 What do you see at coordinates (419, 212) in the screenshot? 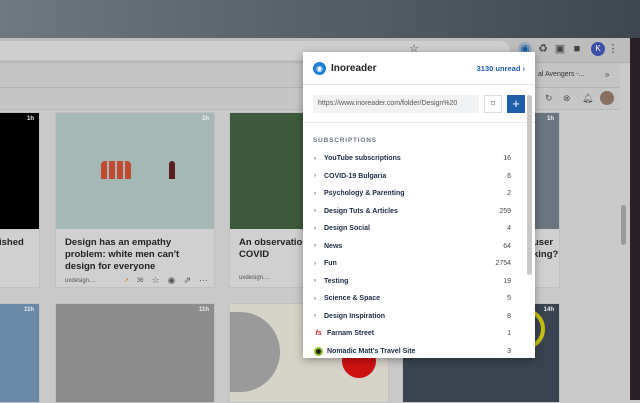
I see `subscription-item: › Design Tuts & Articles 259` at bounding box center [419, 212].